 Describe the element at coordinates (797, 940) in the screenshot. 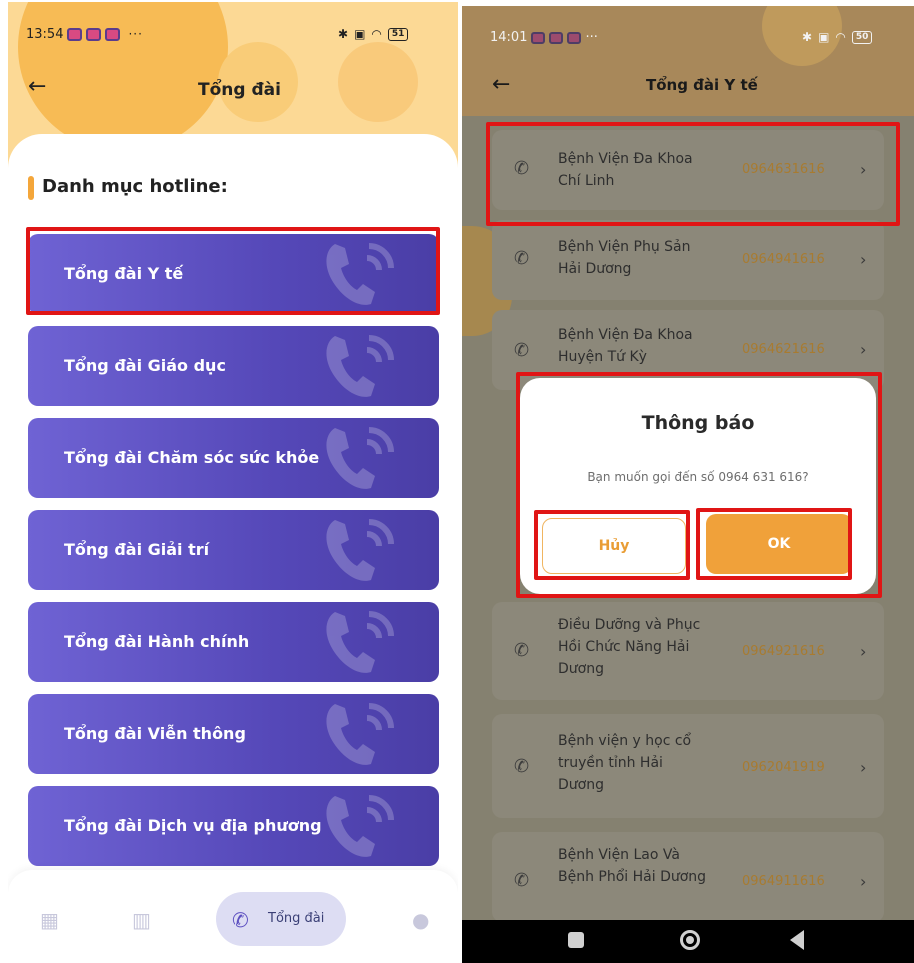

I see `back-icon` at that location.